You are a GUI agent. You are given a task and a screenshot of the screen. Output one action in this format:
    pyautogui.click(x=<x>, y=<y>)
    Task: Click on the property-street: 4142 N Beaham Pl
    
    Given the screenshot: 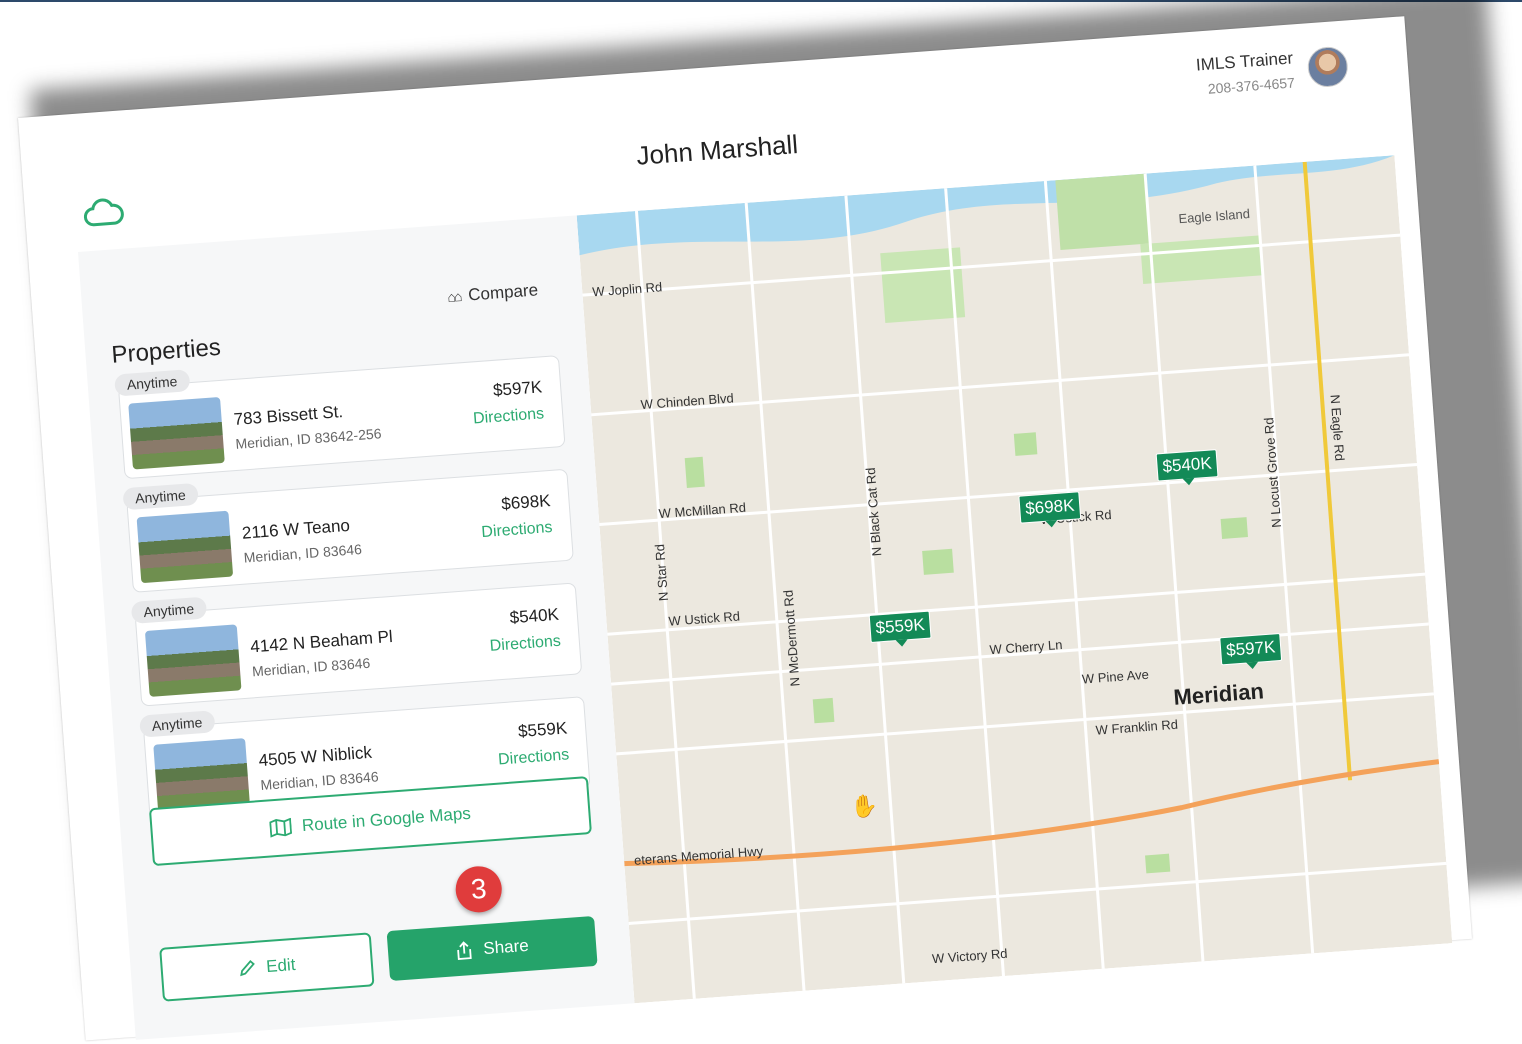 What is the action you would take?
    pyautogui.click(x=321, y=641)
    